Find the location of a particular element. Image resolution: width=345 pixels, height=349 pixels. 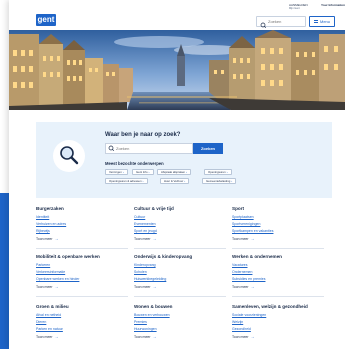

popular-chip: Afspraak afspraken › is located at coordinates (174, 172).